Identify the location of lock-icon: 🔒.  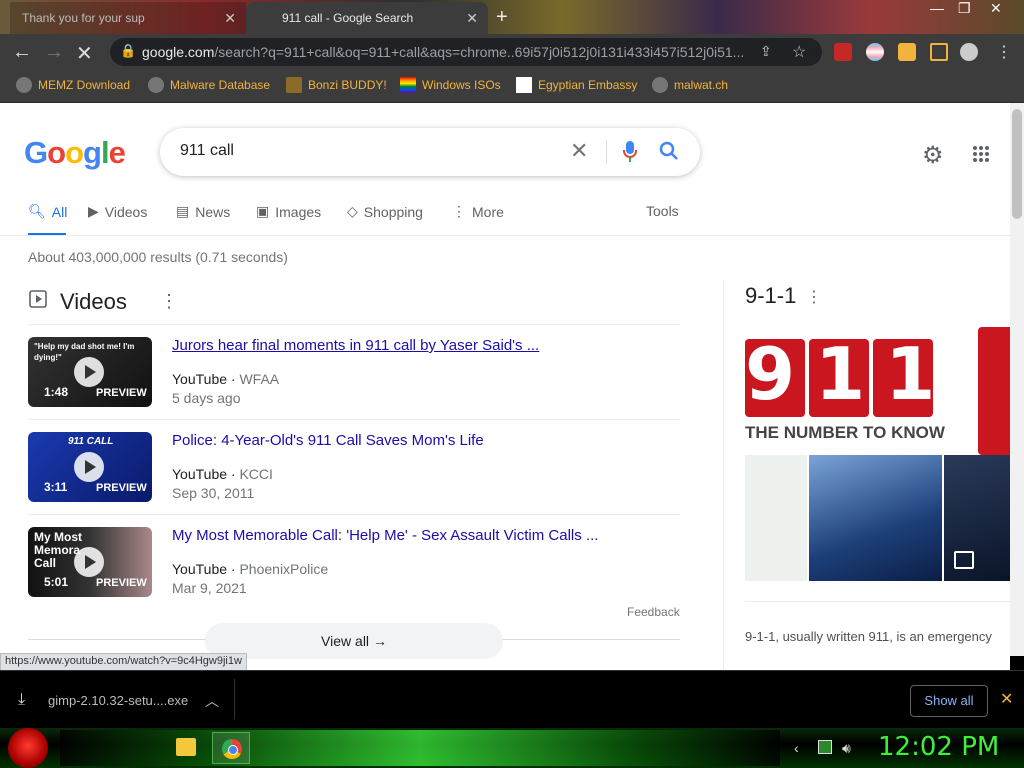
(128, 51).